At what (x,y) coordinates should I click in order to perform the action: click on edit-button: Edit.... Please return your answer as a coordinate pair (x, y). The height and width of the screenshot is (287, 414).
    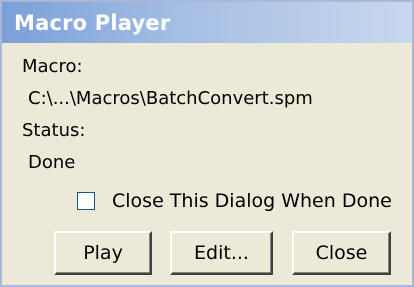
    Looking at the image, I should click on (221, 253).